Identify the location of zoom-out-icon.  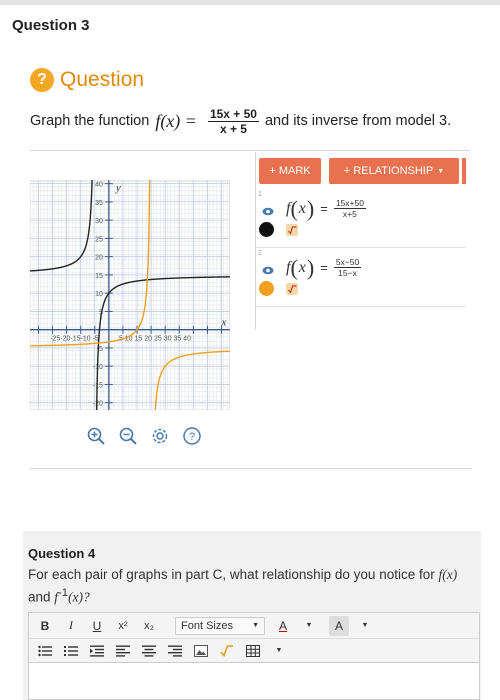
(128, 436).